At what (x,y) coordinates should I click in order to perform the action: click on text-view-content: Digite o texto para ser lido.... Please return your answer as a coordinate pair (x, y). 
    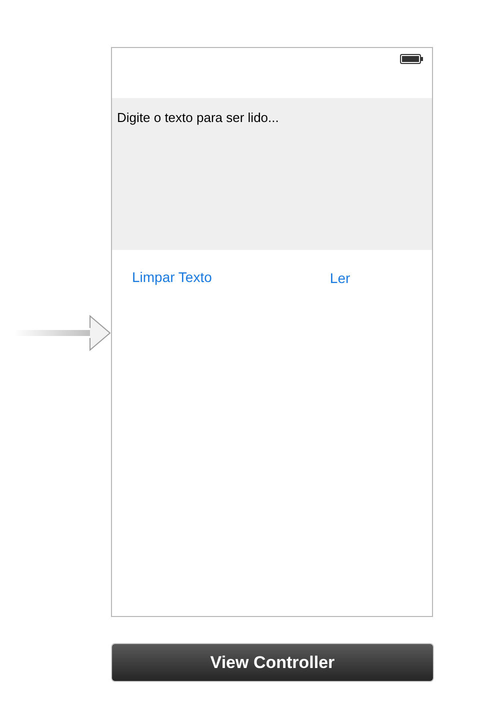
    Looking at the image, I should click on (198, 117).